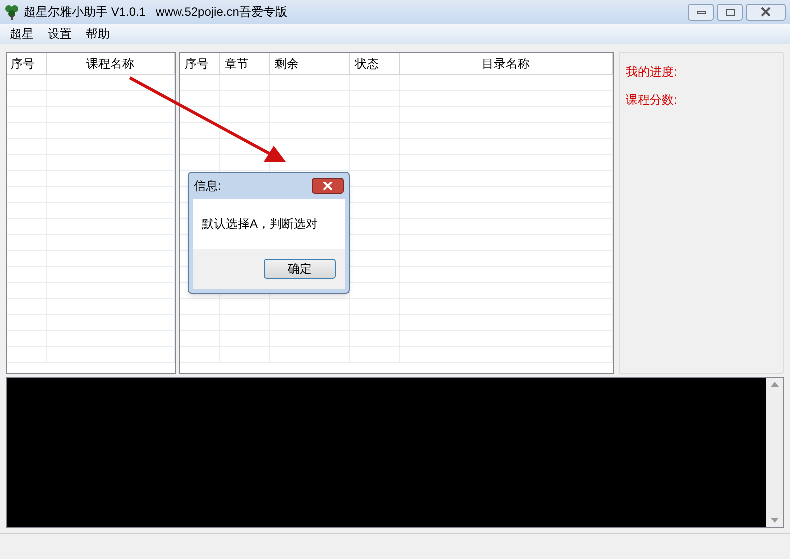 The height and width of the screenshot is (559, 790). What do you see at coordinates (22, 34) in the screenshot?
I see `menu-item: 超星` at bounding box center [22, 34].